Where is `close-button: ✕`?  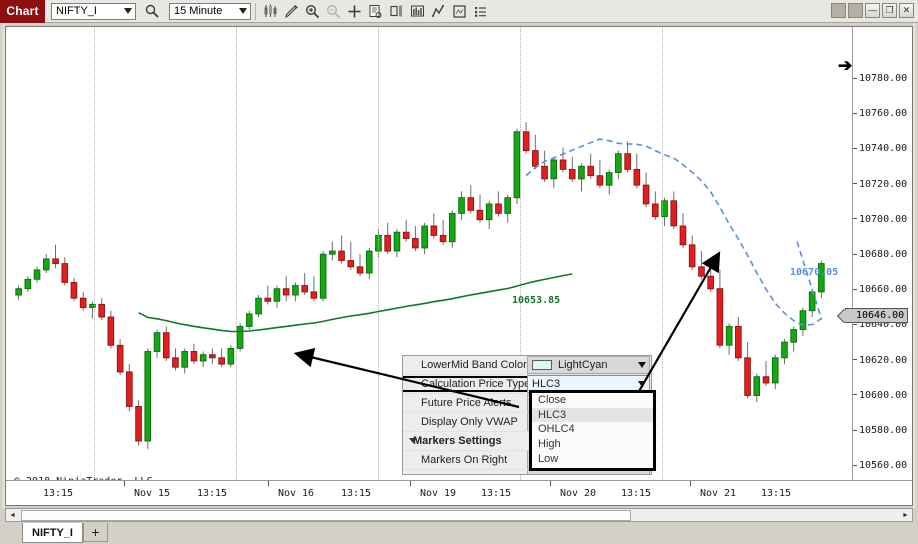
close-button: ✕ is located at coordinates (906, 10).